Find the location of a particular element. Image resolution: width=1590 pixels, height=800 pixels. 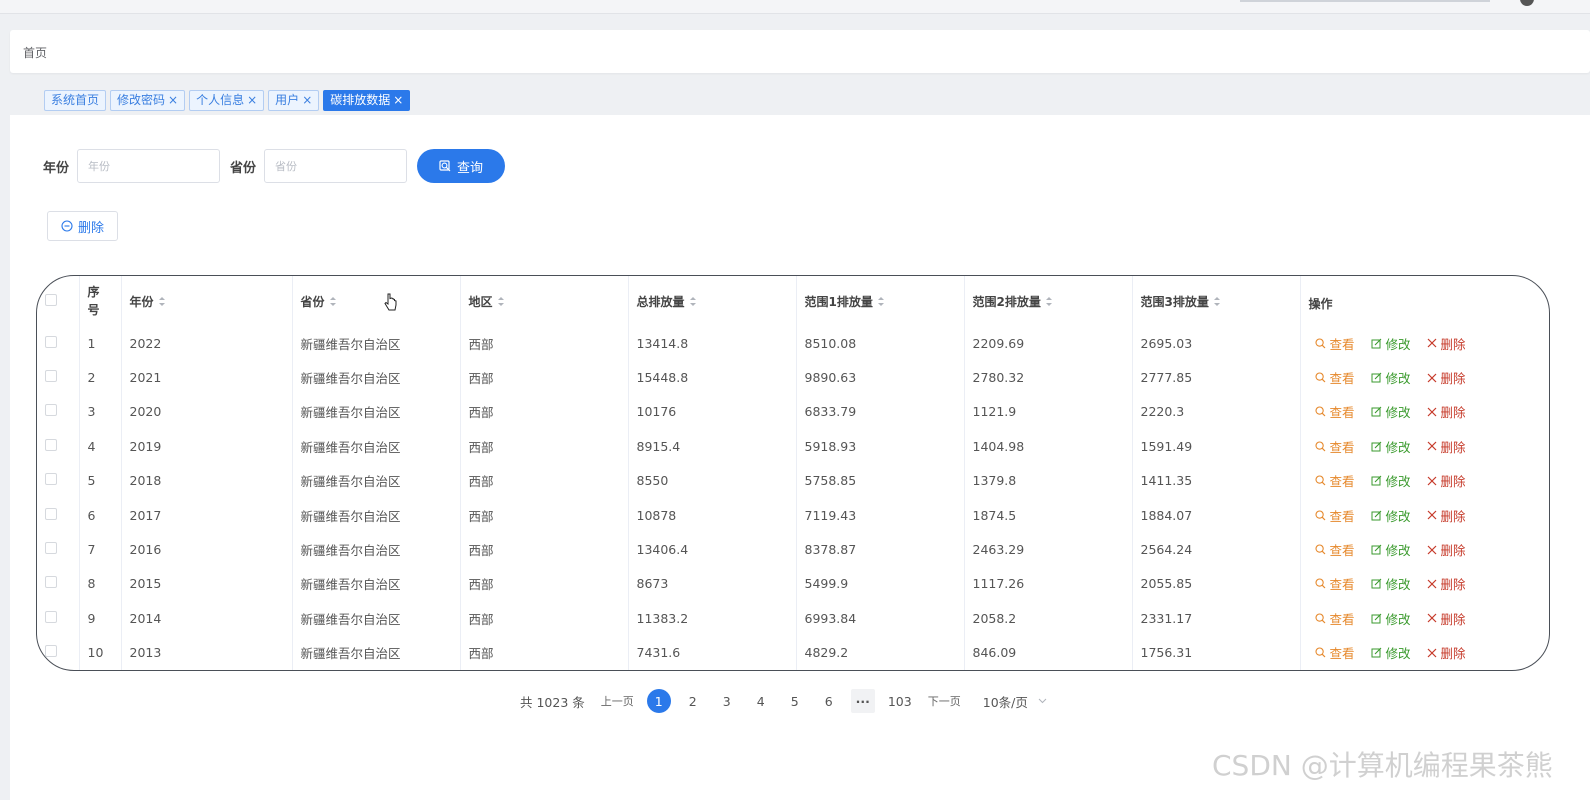

page-button: 2 is located at coordinates (693, 701).